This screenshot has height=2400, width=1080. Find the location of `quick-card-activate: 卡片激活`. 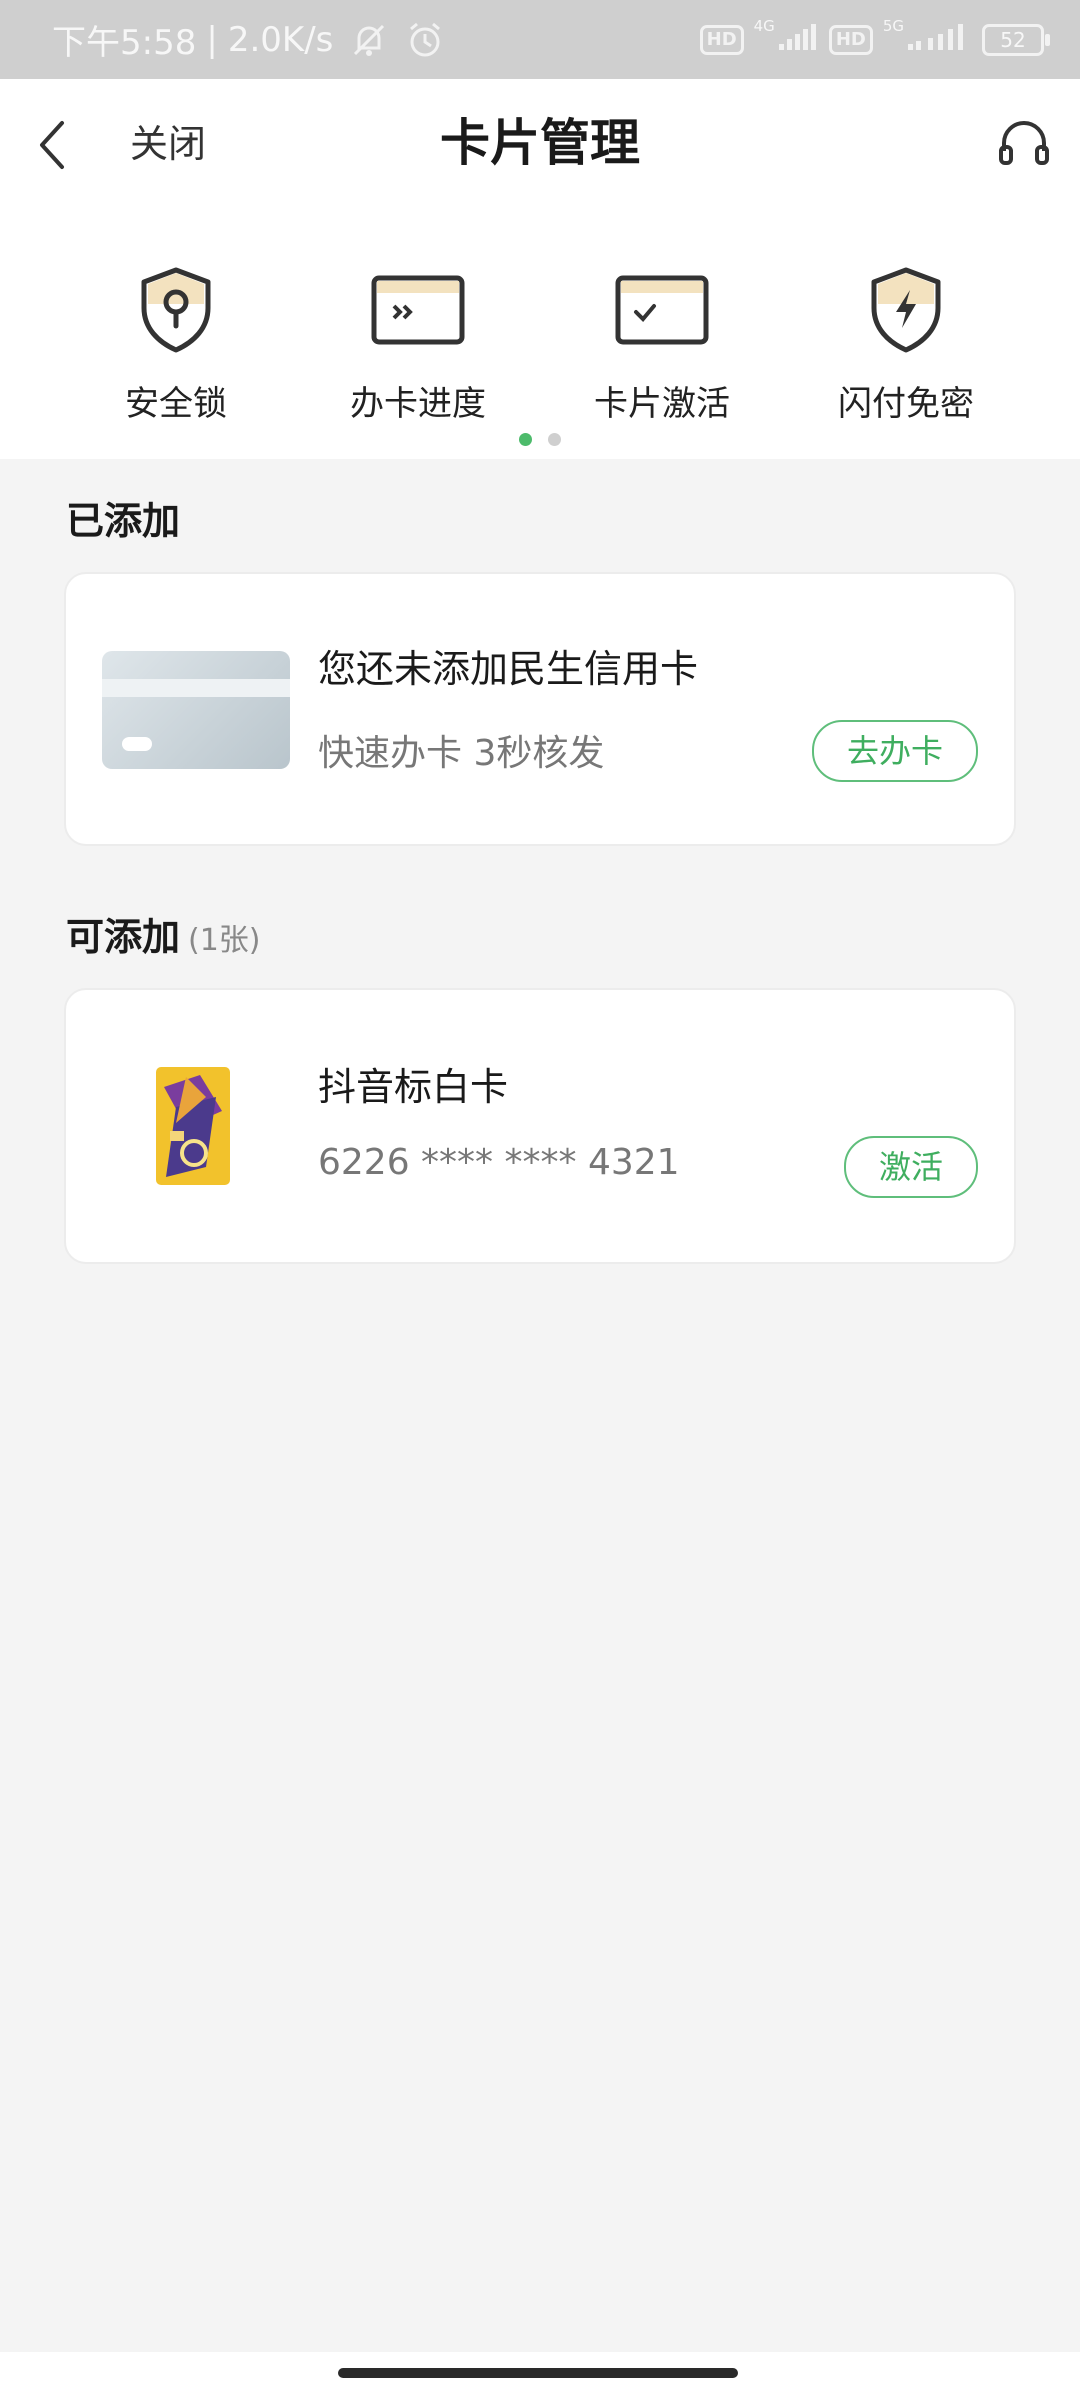

quick-card-activate: 卡片激活 is located at coordinates (662, 344).